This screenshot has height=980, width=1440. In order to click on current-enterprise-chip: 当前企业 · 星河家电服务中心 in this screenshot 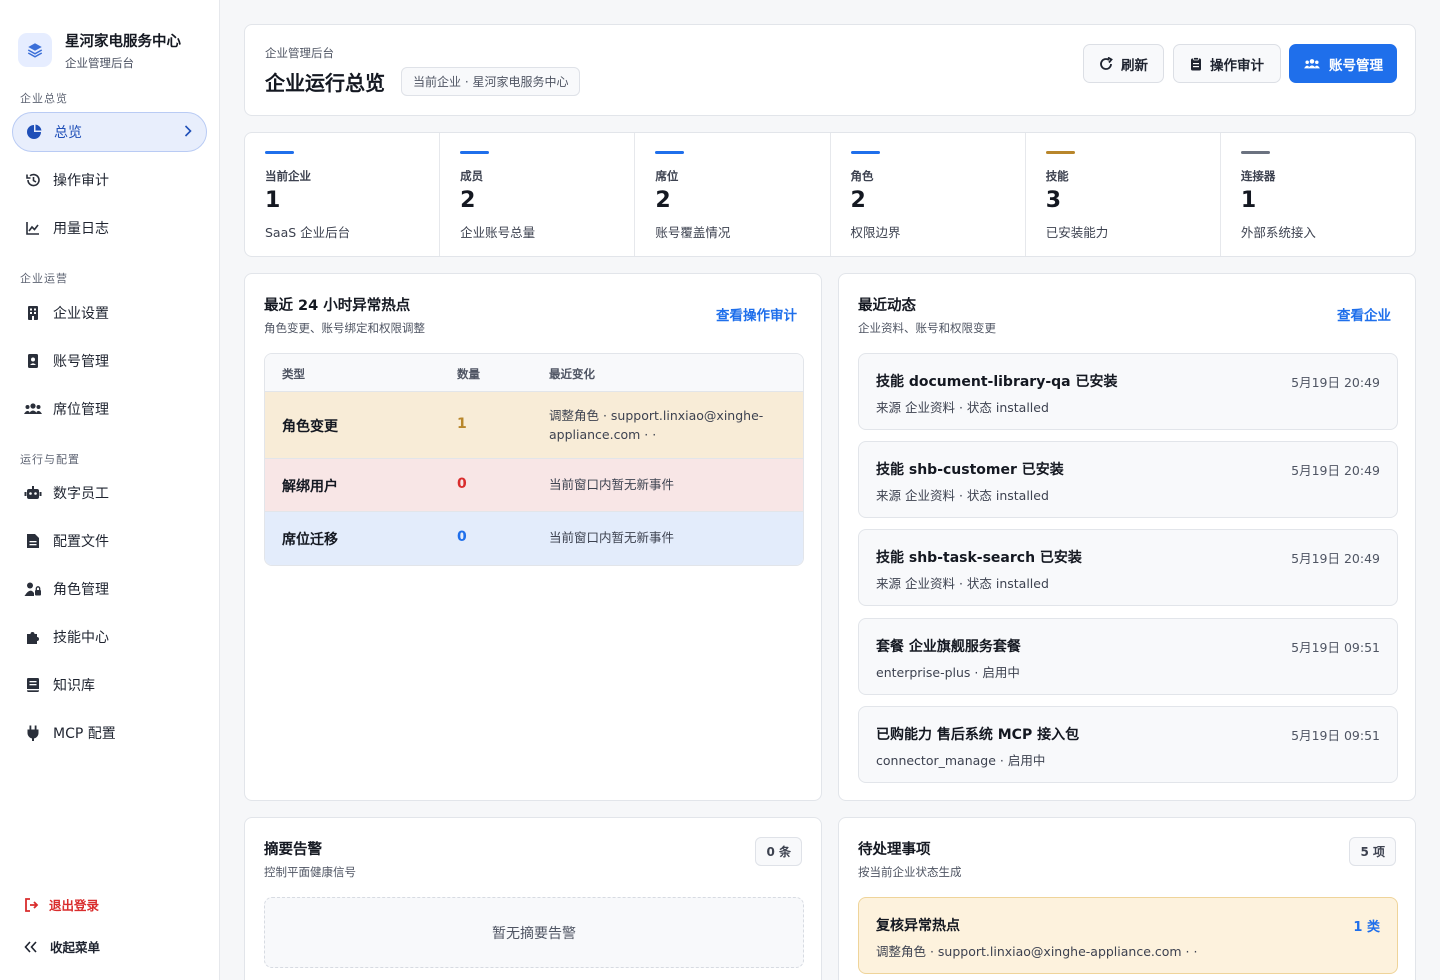, I will do `click(491, 81)`.